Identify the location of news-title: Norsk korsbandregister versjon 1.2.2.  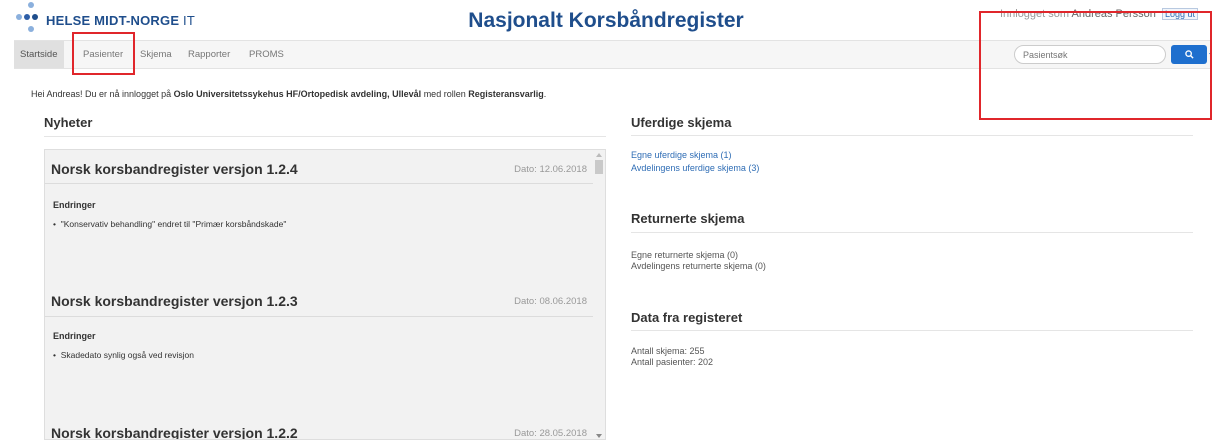
(174, 432).